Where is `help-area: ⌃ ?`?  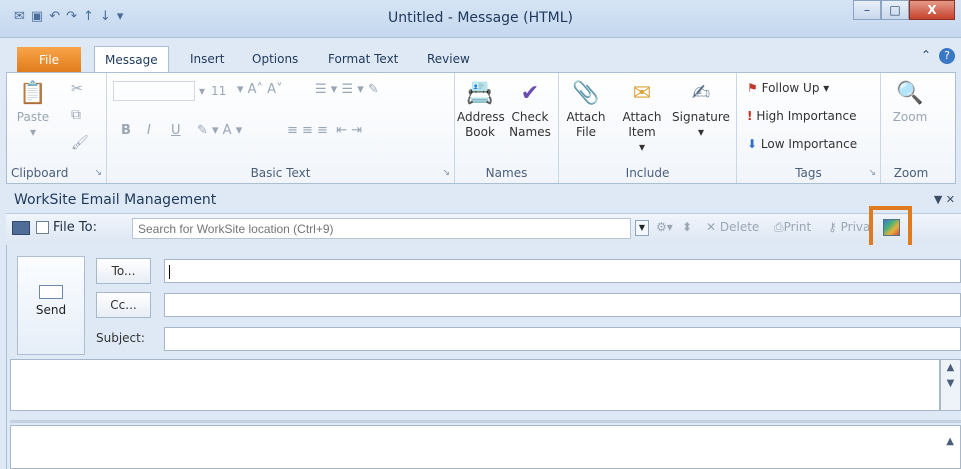 help-area: ⌃ ? is located at coordinates (938, 56).